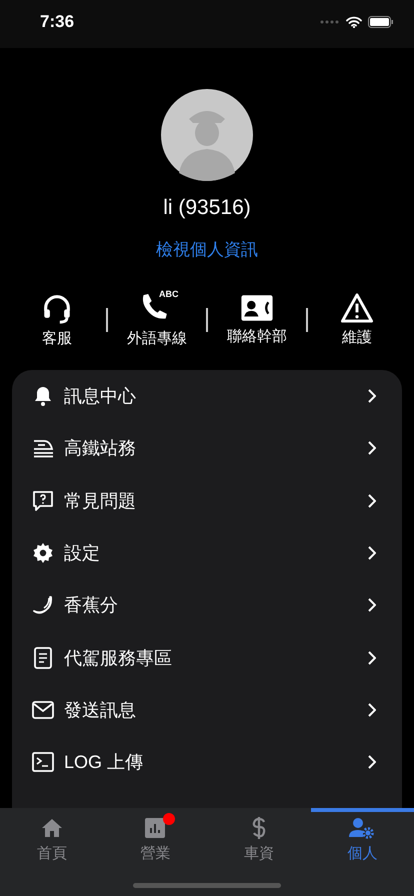 This screenshot has width=414, height=896. Describe the element at coordinates (43, 605) in the screenshot. I see `banana-icon` at that location.